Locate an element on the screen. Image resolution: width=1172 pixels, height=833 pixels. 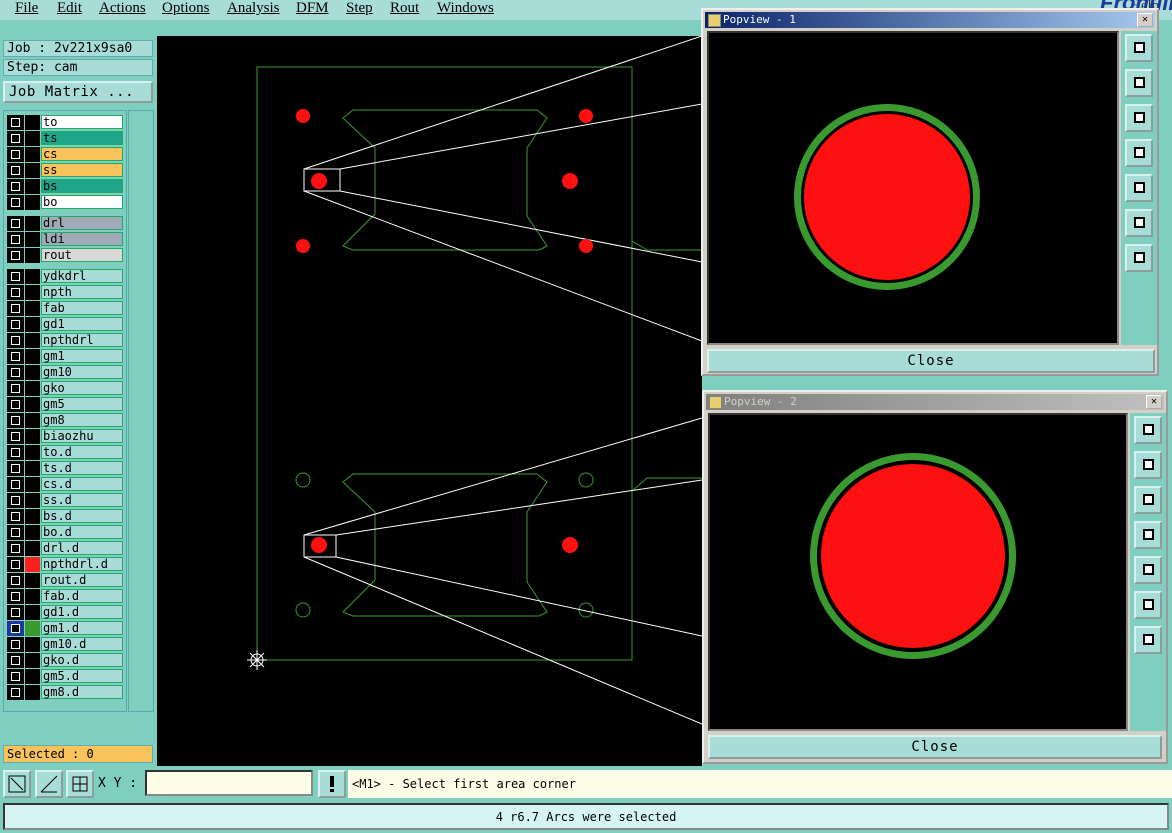
popview-1-close-button: Close is located at coordinates (931, 361).